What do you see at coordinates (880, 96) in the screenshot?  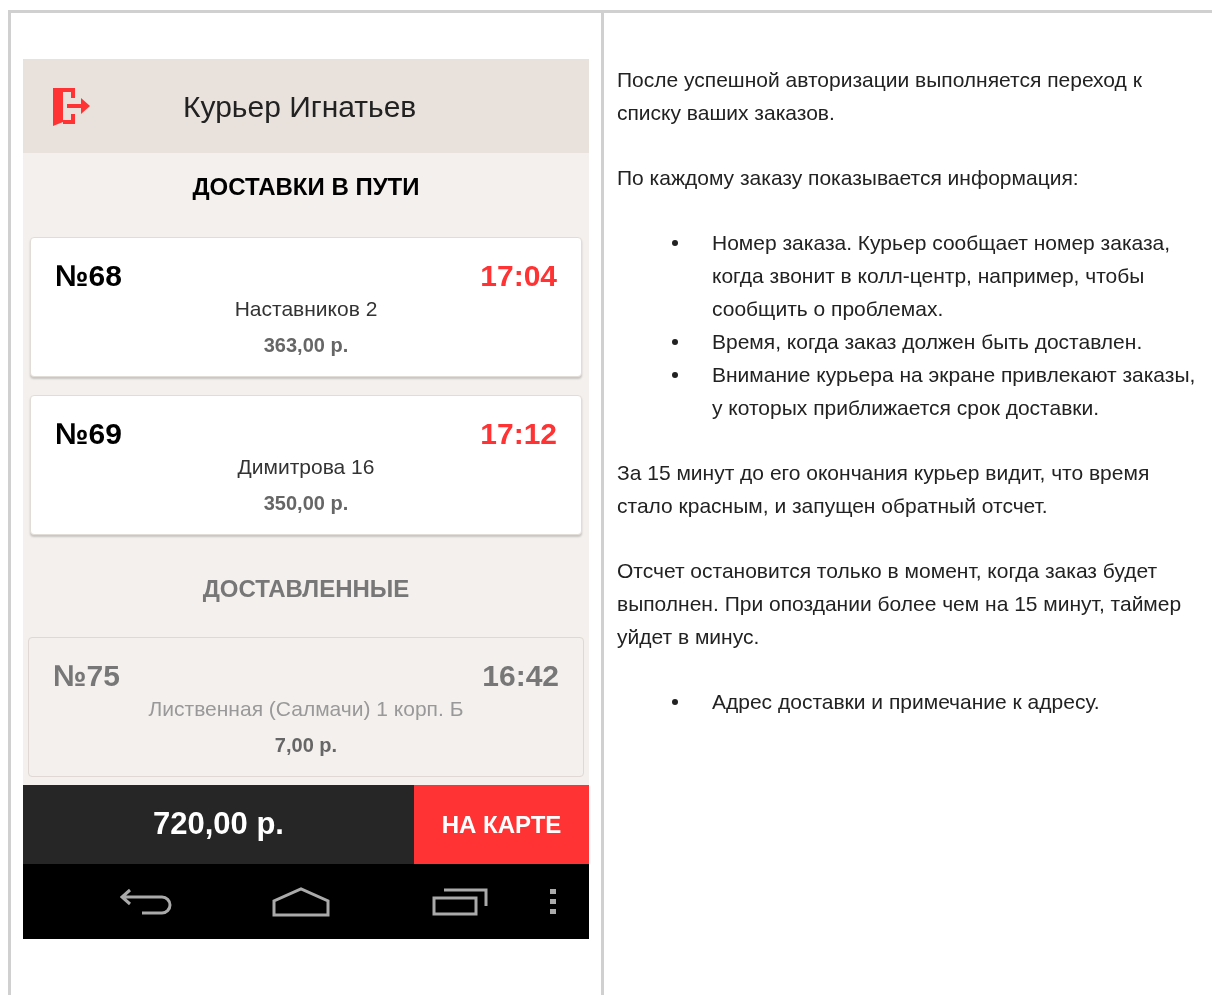 I see `description-paragraph: После успешной авторизации выполняется переход к списку ваших заказов.` at bounding box center [880, 96].